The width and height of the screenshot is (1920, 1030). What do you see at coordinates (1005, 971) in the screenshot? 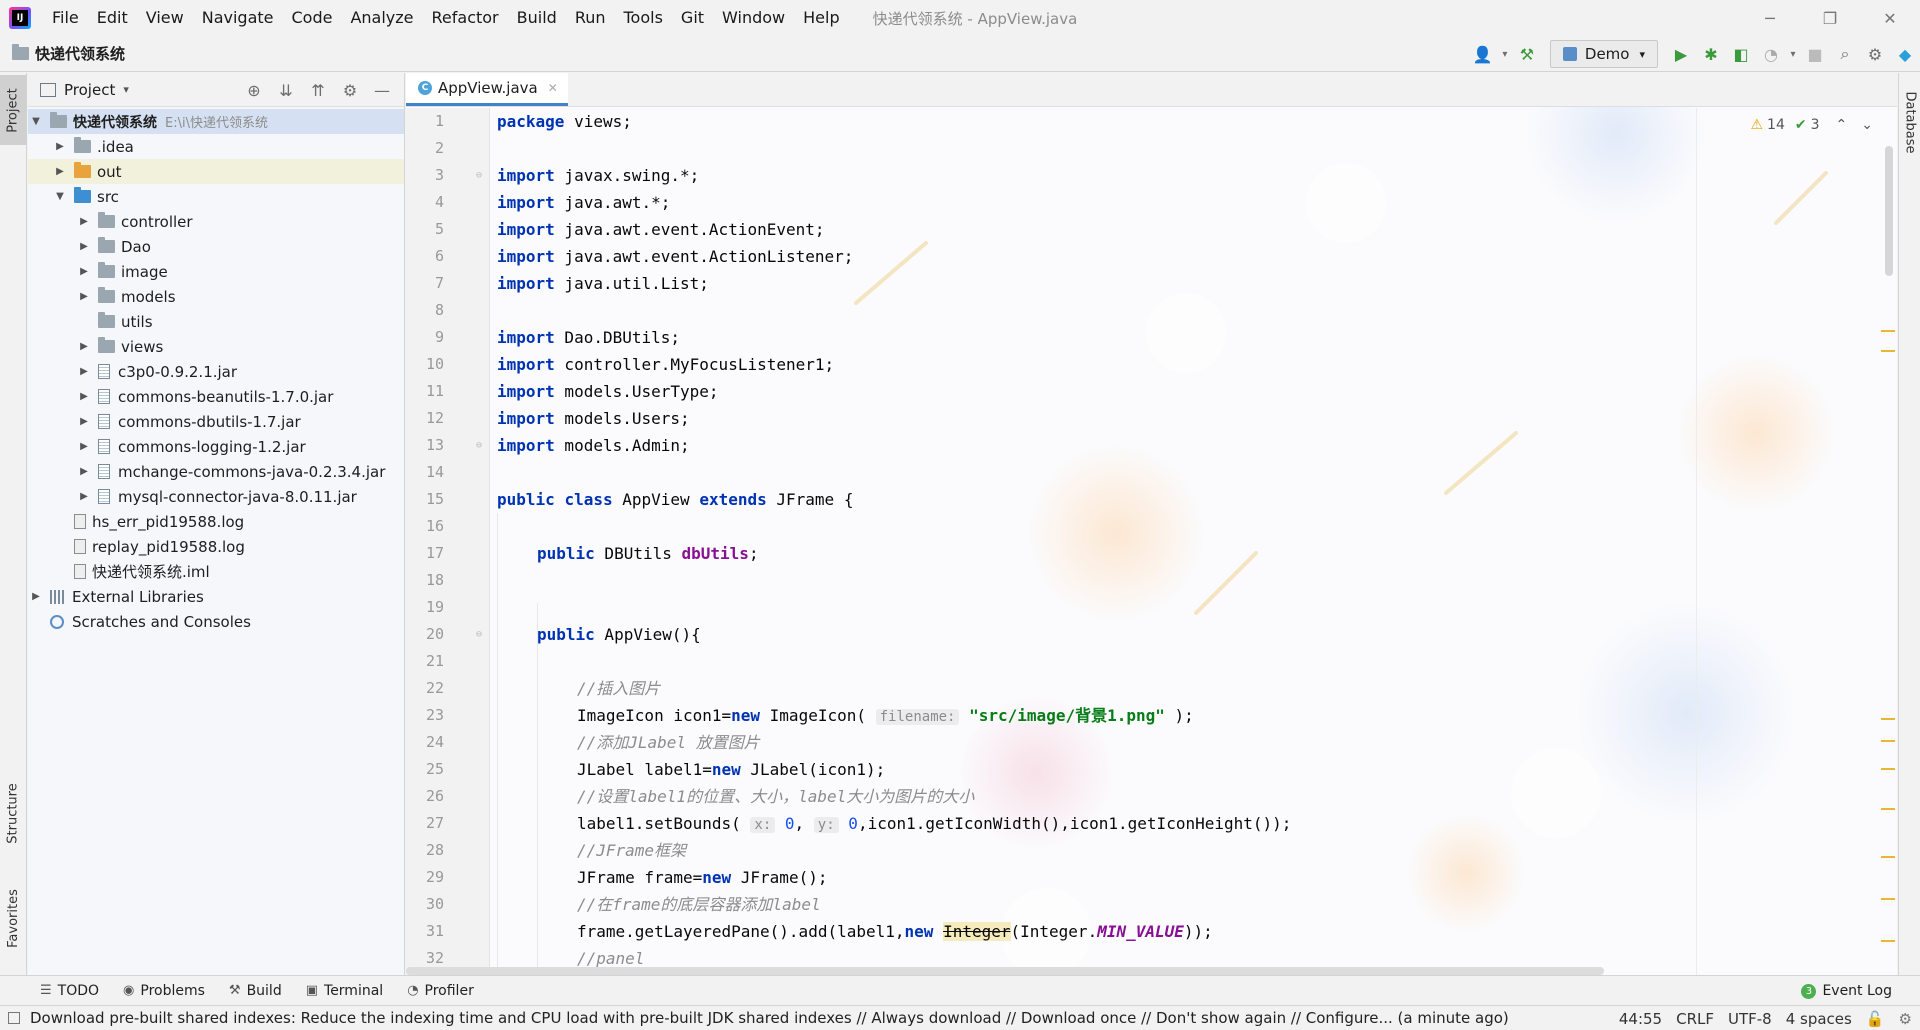
I see `horizontal-scrollbar` at bounding box center [1005, 971].